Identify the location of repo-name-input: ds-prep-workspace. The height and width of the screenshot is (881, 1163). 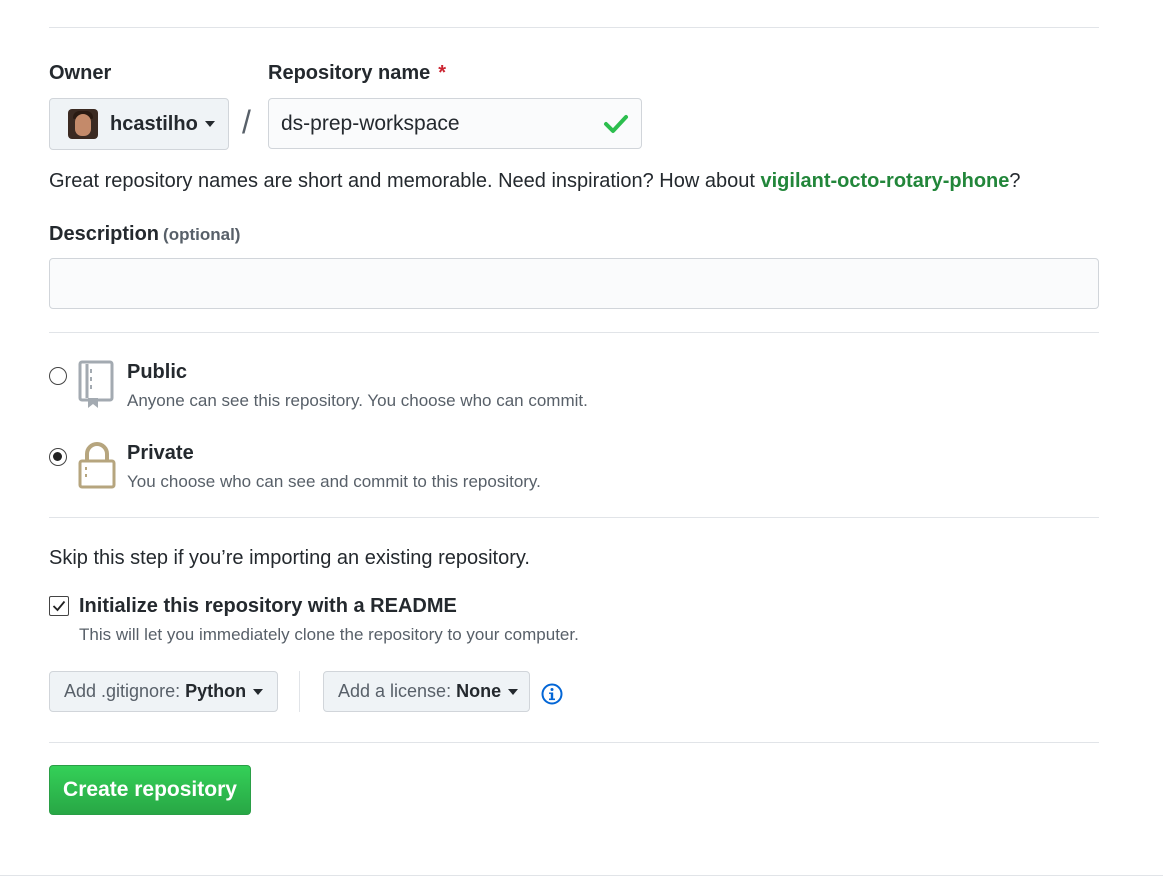
(455, 123).